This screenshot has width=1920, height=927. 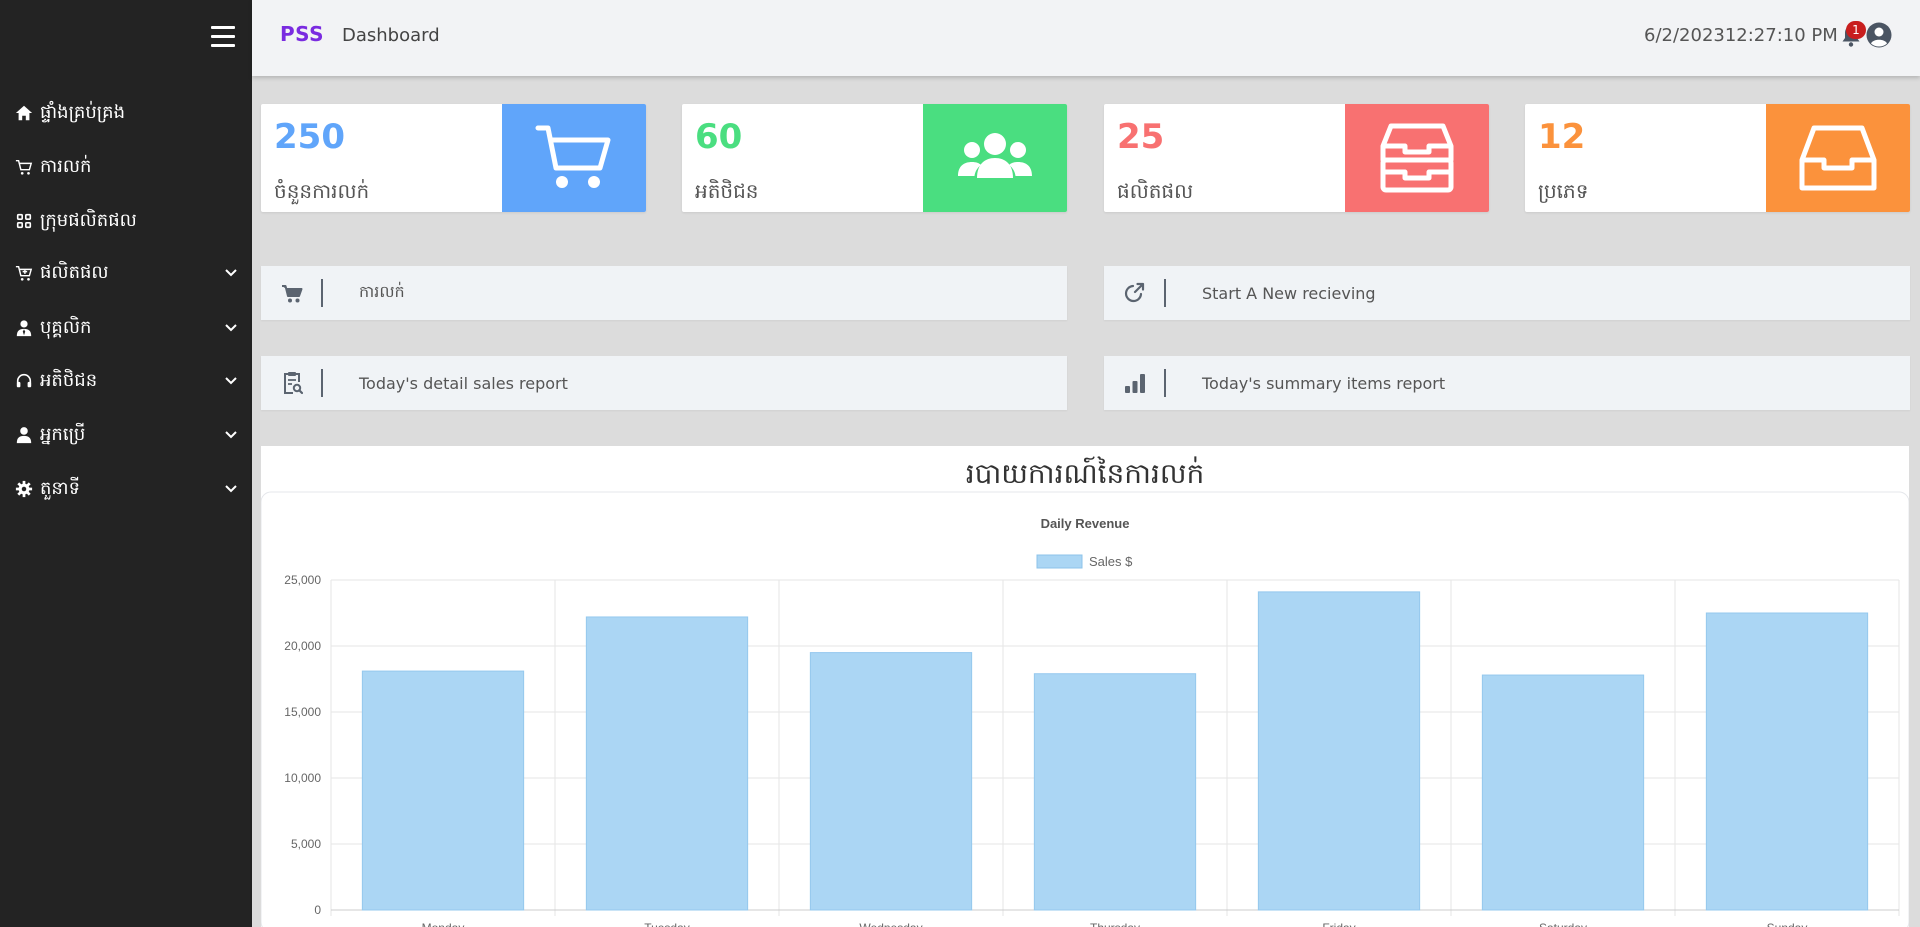 I want to click on archive-icon, so click(x=1417, y=158).